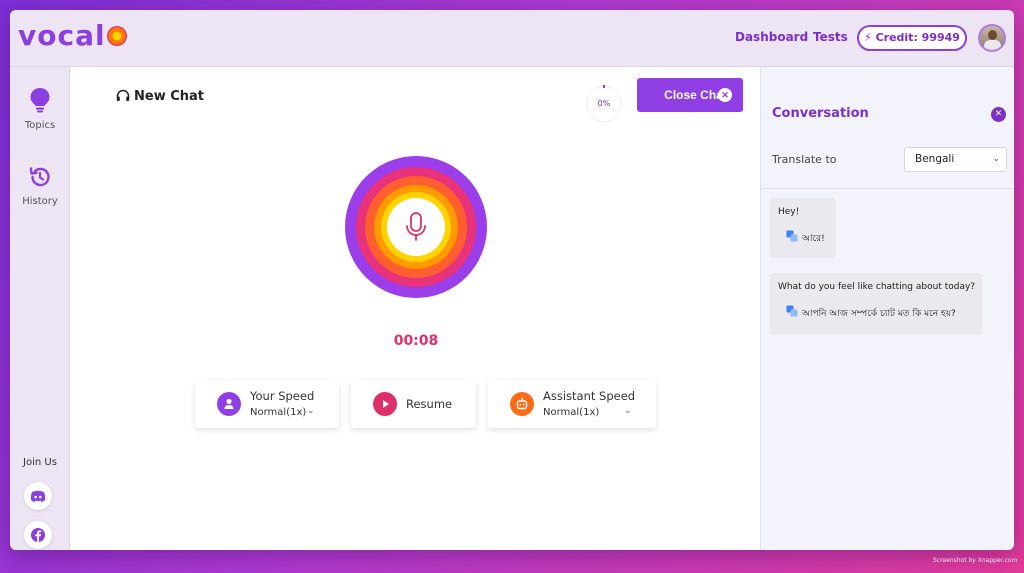 The height and width of the screenshot is (573, 1024). I want to click on mic-center, so click(416, 227).